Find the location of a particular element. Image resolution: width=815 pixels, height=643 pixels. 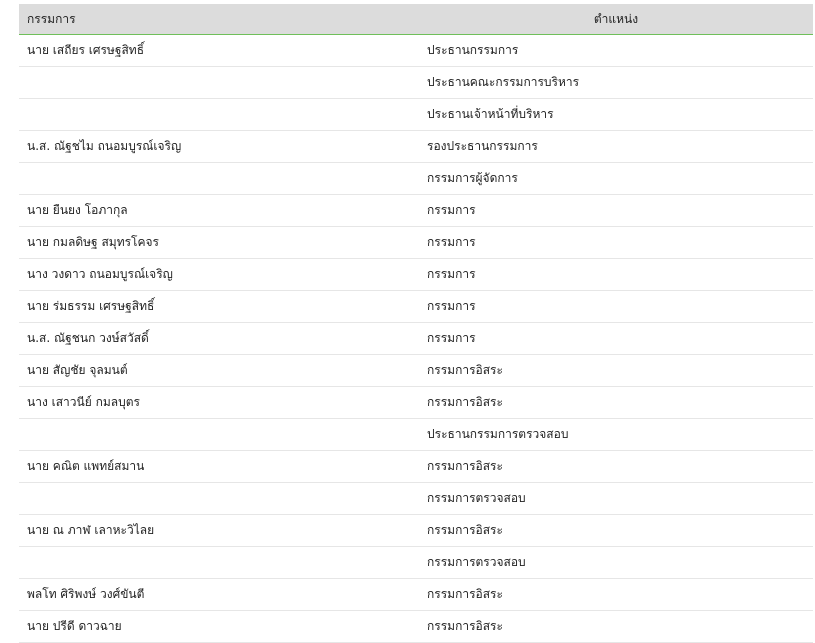

table-row: ประธานกรรมการตรวจสอบ is located at coordinates (416, 434).